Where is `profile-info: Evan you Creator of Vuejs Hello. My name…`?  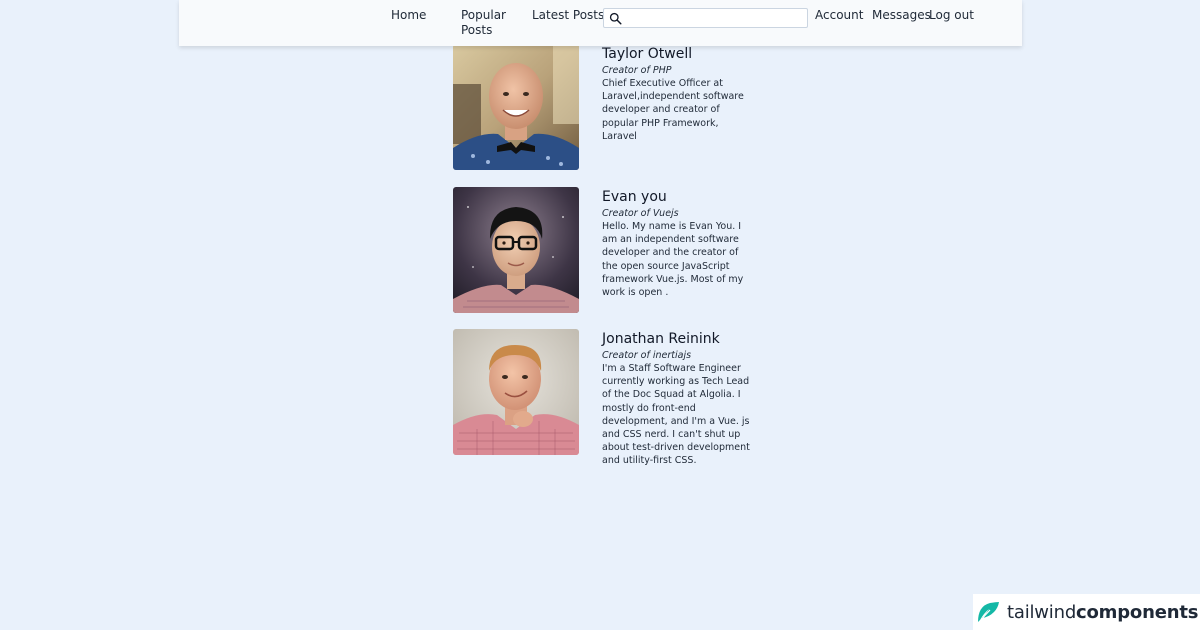
profile-info: Evan you Creator of Vuejs Hello. My name… is located at coordinates (677, 244).